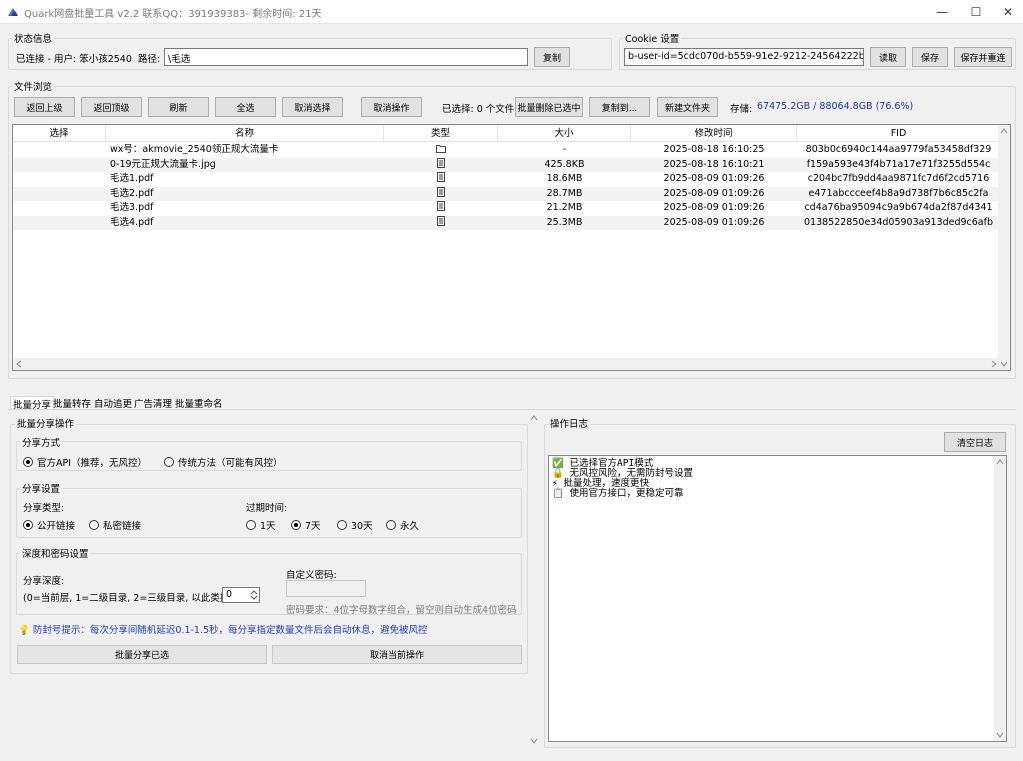 The width and height of the screenshot is (1023, 761). Describe the element at coordinates (930, 57) in the screenshot. I see `save-cookie-button: 保存` at that location.